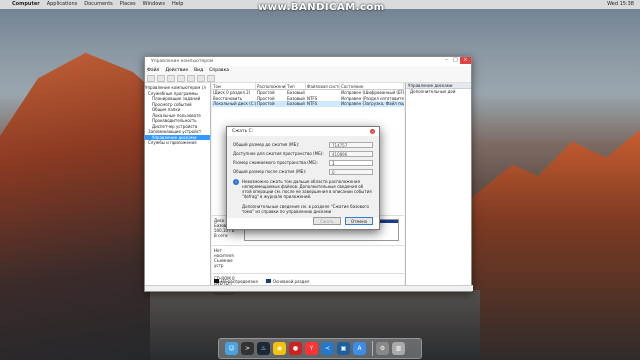  Describe the element at coordinates (455, 60) in the screenshot. I see `maximize-button: □` at that location.